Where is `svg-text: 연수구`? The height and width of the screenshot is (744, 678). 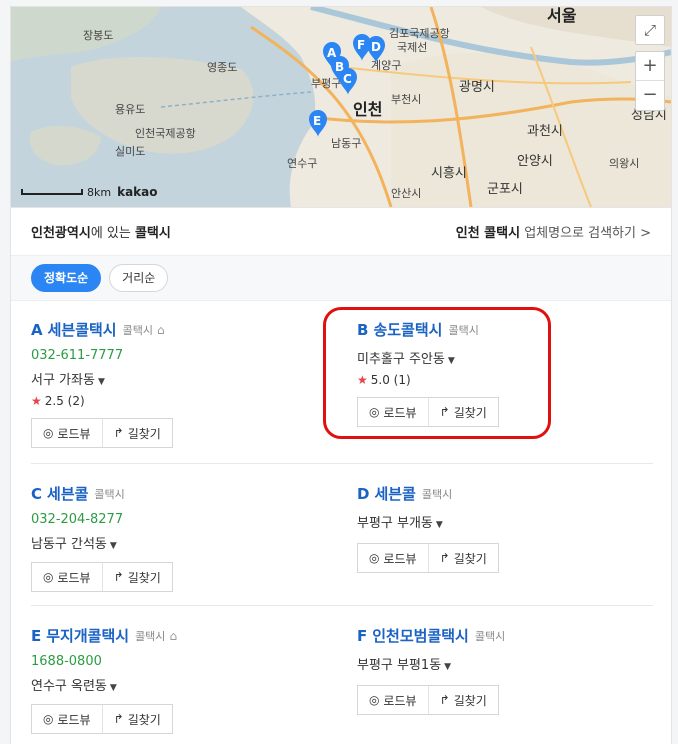
svg-text: 연수구 is located at coordinates (302, 163).